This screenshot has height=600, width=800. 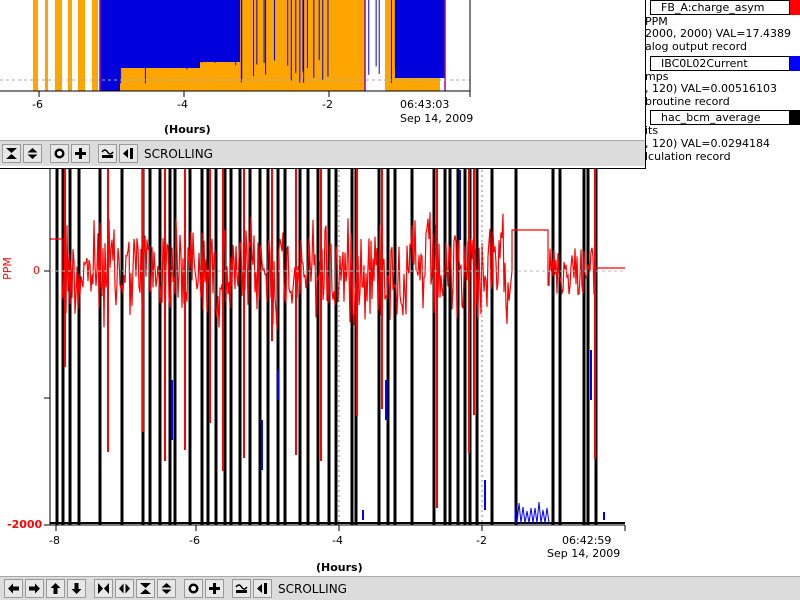 I want to click on x-tick-label: -8, so click(x=54, y=540).